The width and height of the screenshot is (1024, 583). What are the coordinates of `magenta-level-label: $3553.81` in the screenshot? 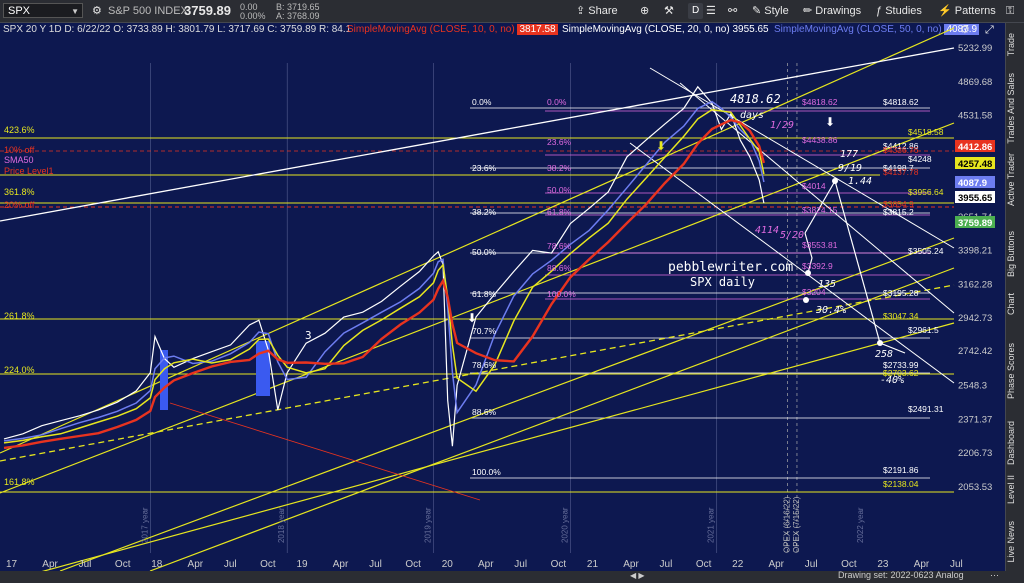 It's located at (820, 245).